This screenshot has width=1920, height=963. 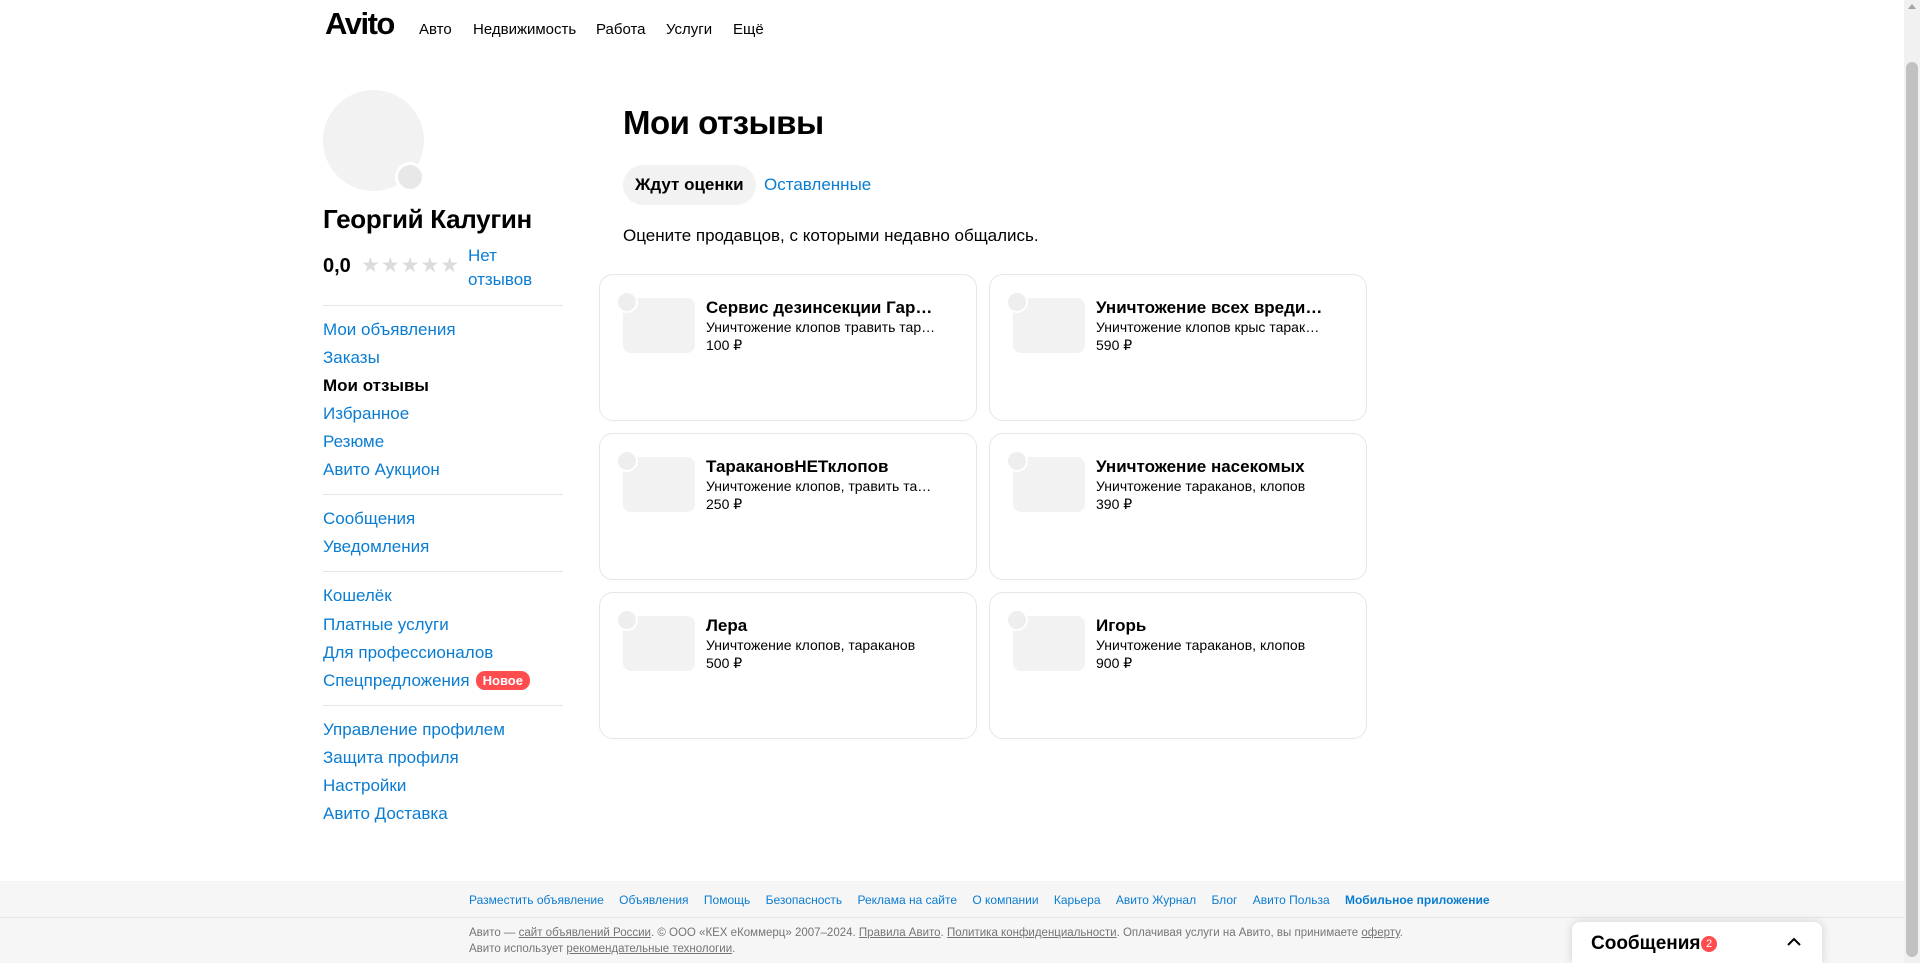 What do you see at coordinates (408, 653) in the screenshot?
I see `sidebar-item-for-pros: Для профессионалов` at bounding box center [408, 653].